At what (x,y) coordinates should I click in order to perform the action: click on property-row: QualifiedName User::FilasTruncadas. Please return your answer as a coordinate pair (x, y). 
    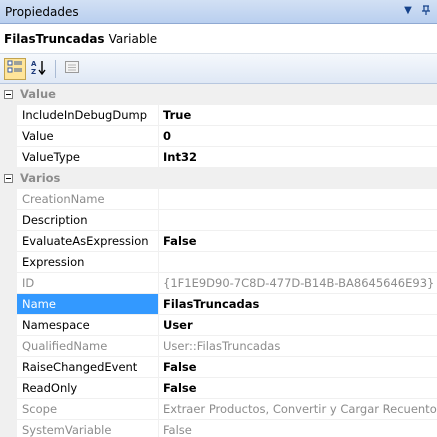
    Looking at the image, I should click on (218, 346).